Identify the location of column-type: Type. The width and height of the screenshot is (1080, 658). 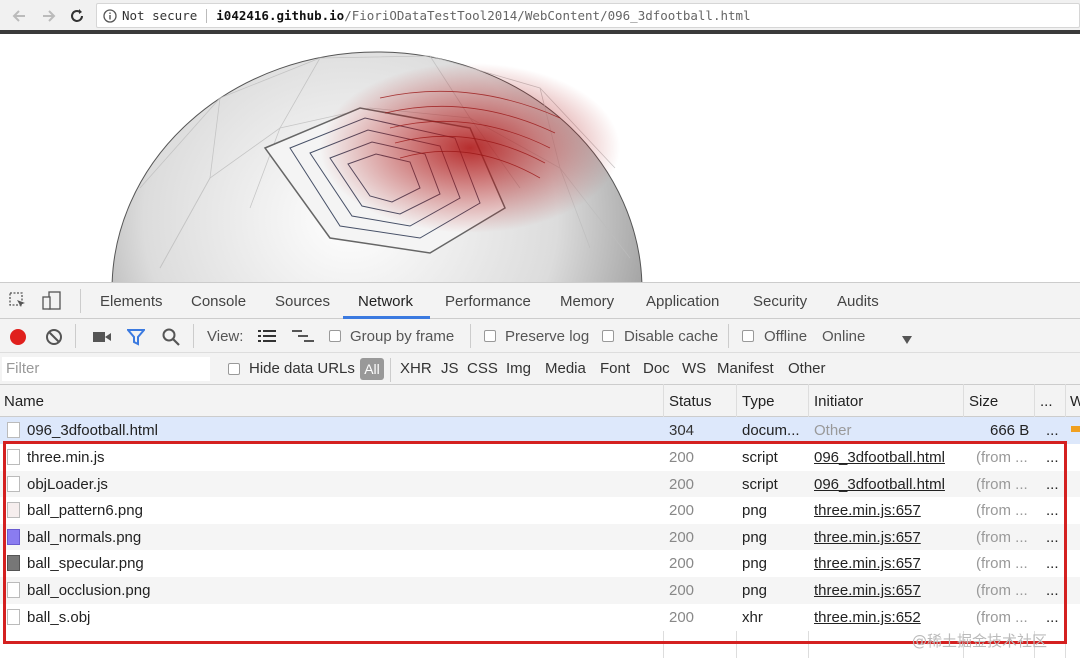
(758, 401).